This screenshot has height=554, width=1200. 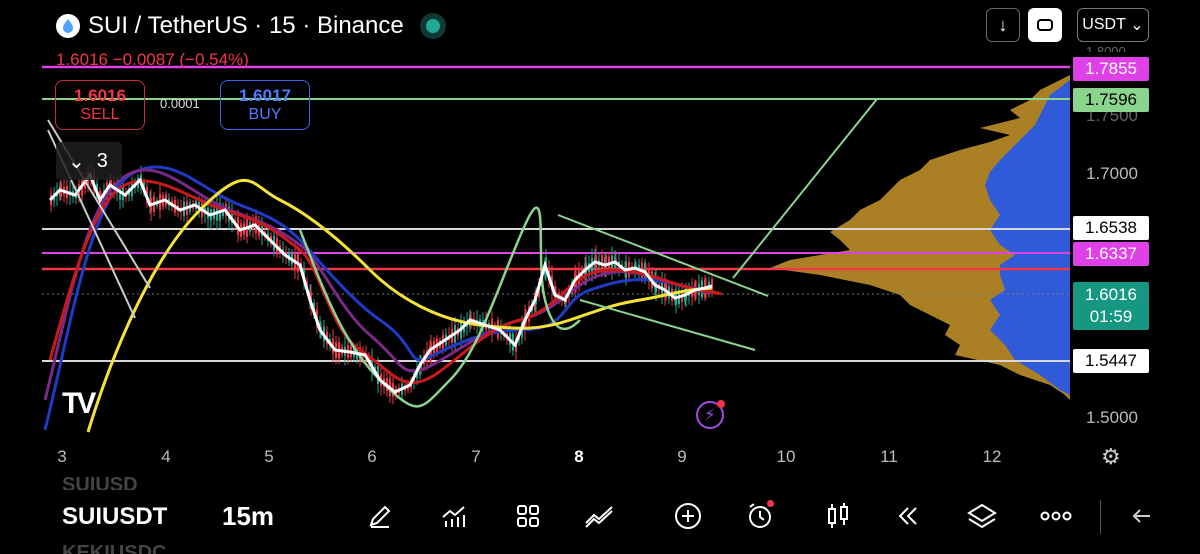 What do you see at coordinates (838, 516) in the screenshot?
I see `candles-icon` at bounding box center [838, 516].